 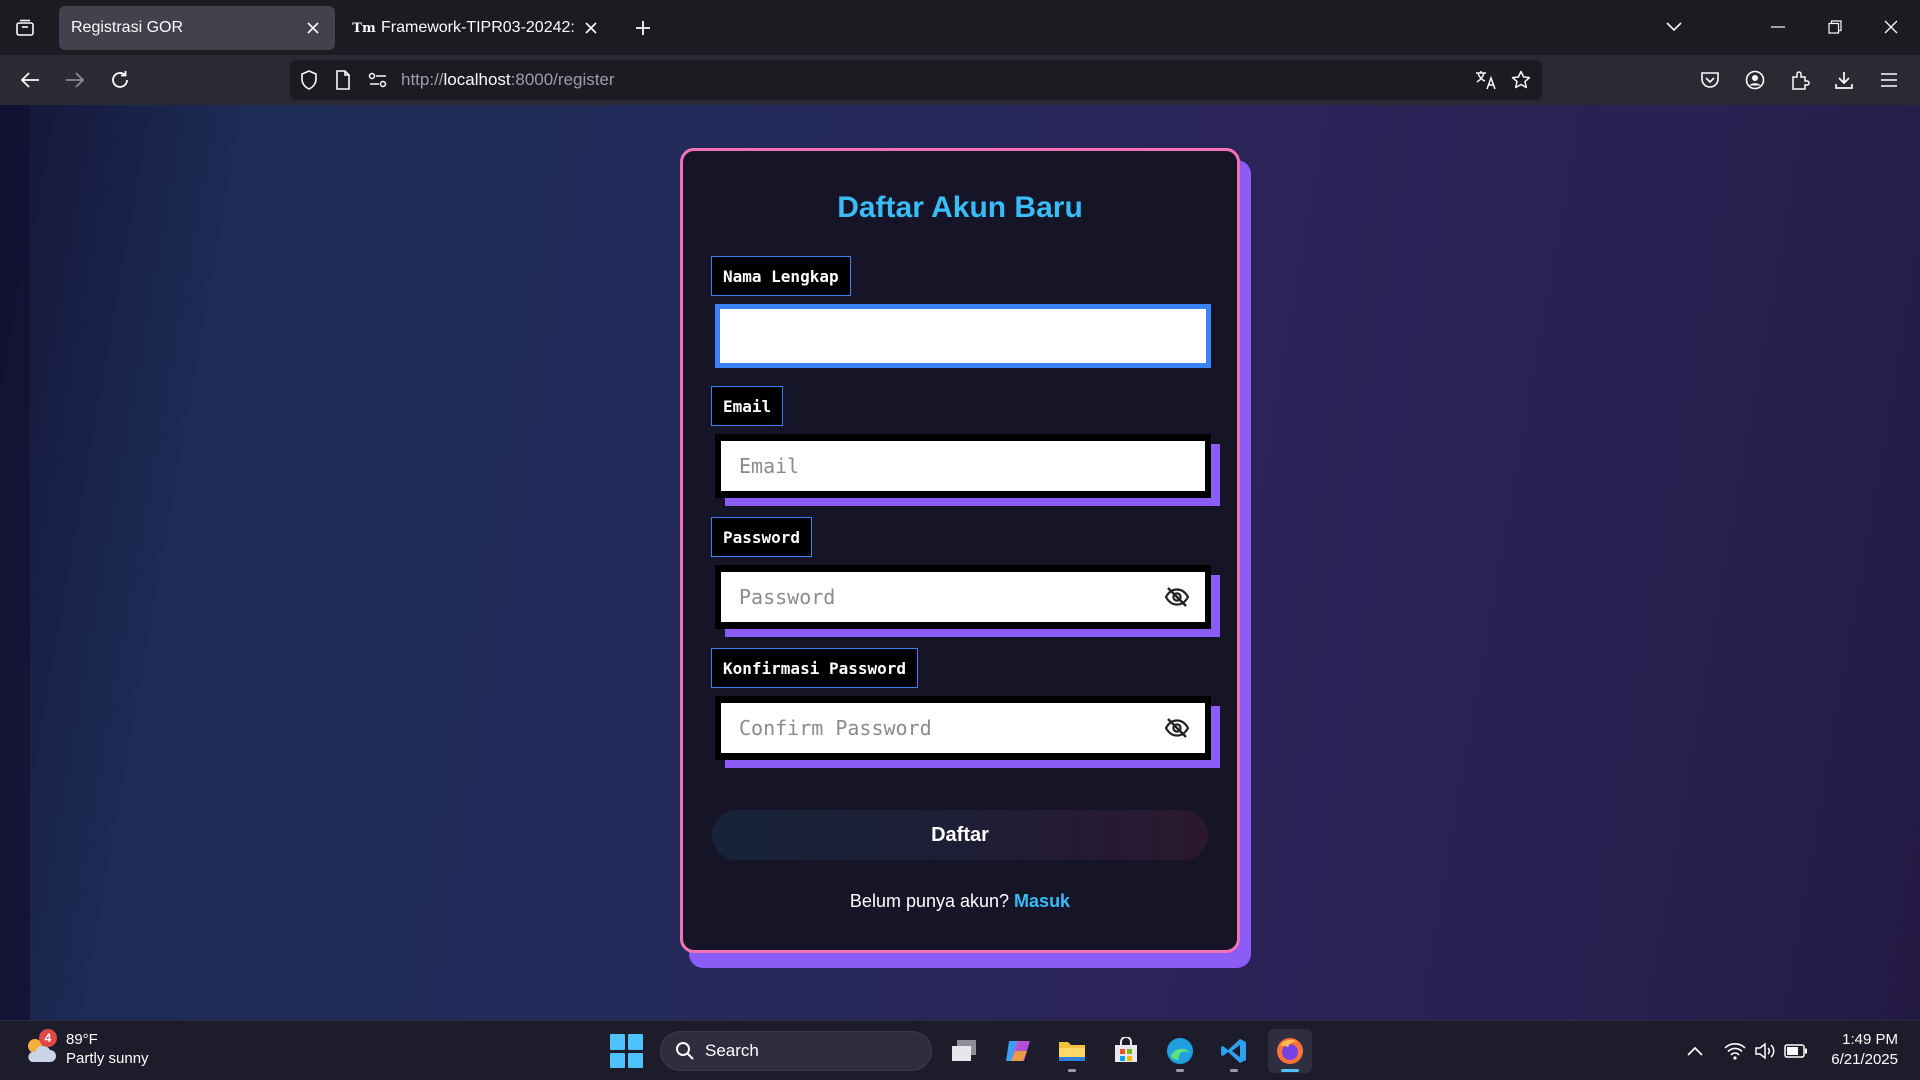 I want to click on wifi-icon, so click(x=1735, y=1051).